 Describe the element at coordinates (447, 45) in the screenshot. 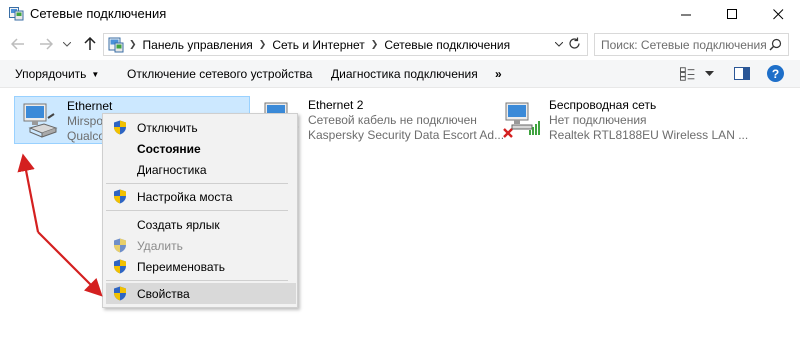

I see `breadcrumb-network-connections: Сетевые подключения` at that location.